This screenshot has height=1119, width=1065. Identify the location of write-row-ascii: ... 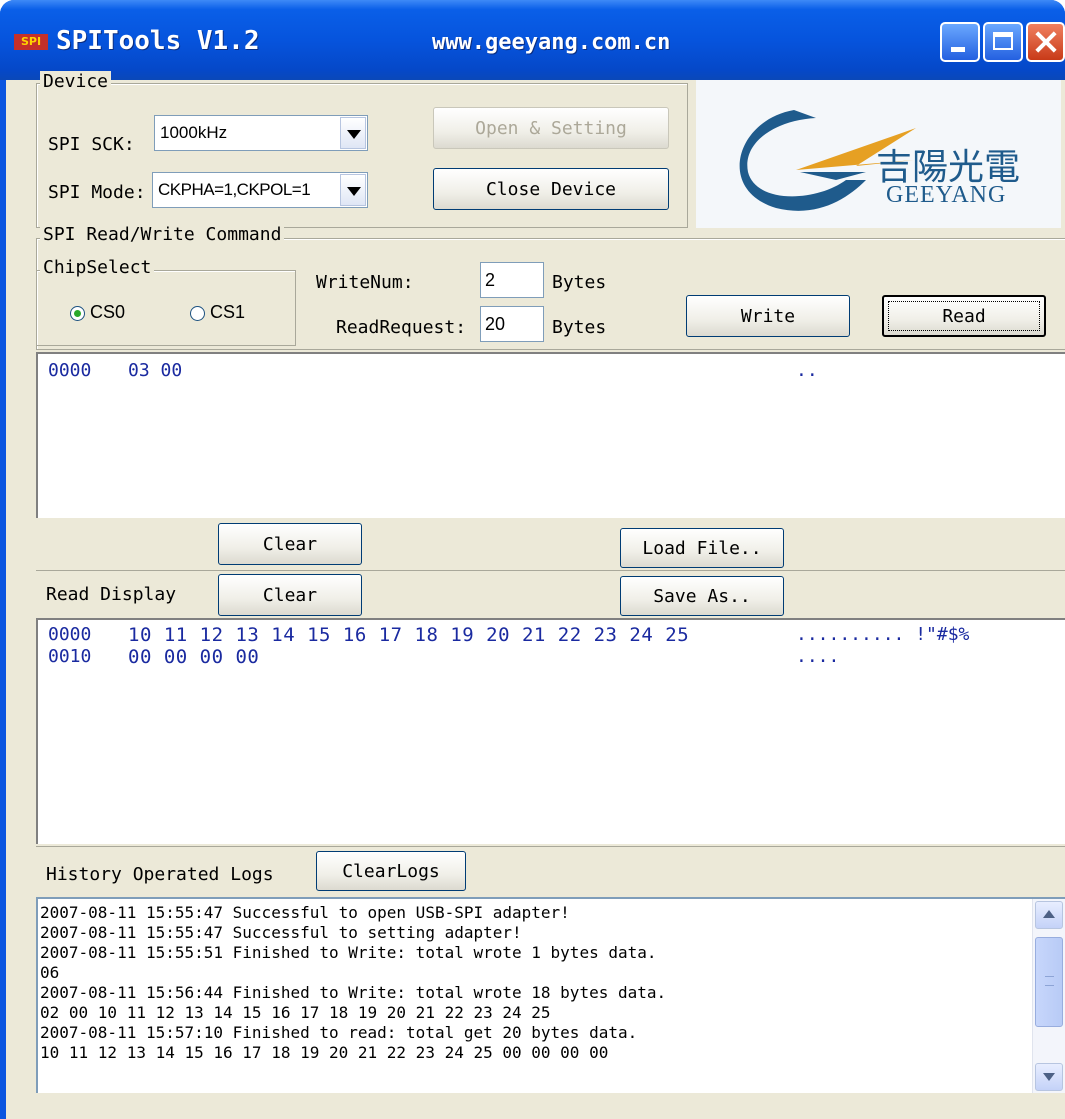
(807, 370).